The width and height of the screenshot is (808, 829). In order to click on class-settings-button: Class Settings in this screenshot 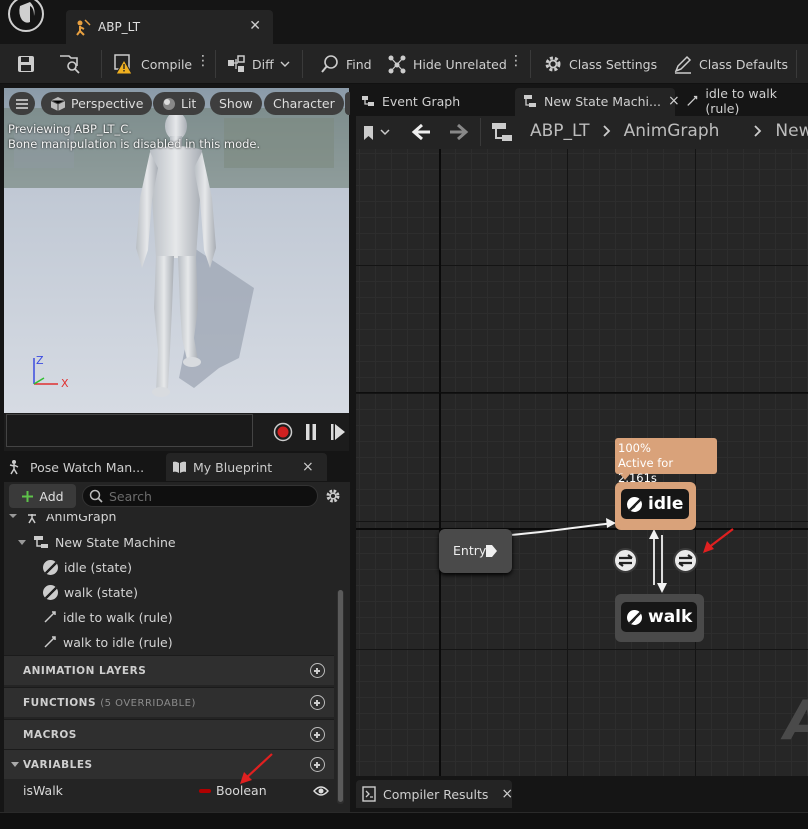, I will do `click(600, 64)`.